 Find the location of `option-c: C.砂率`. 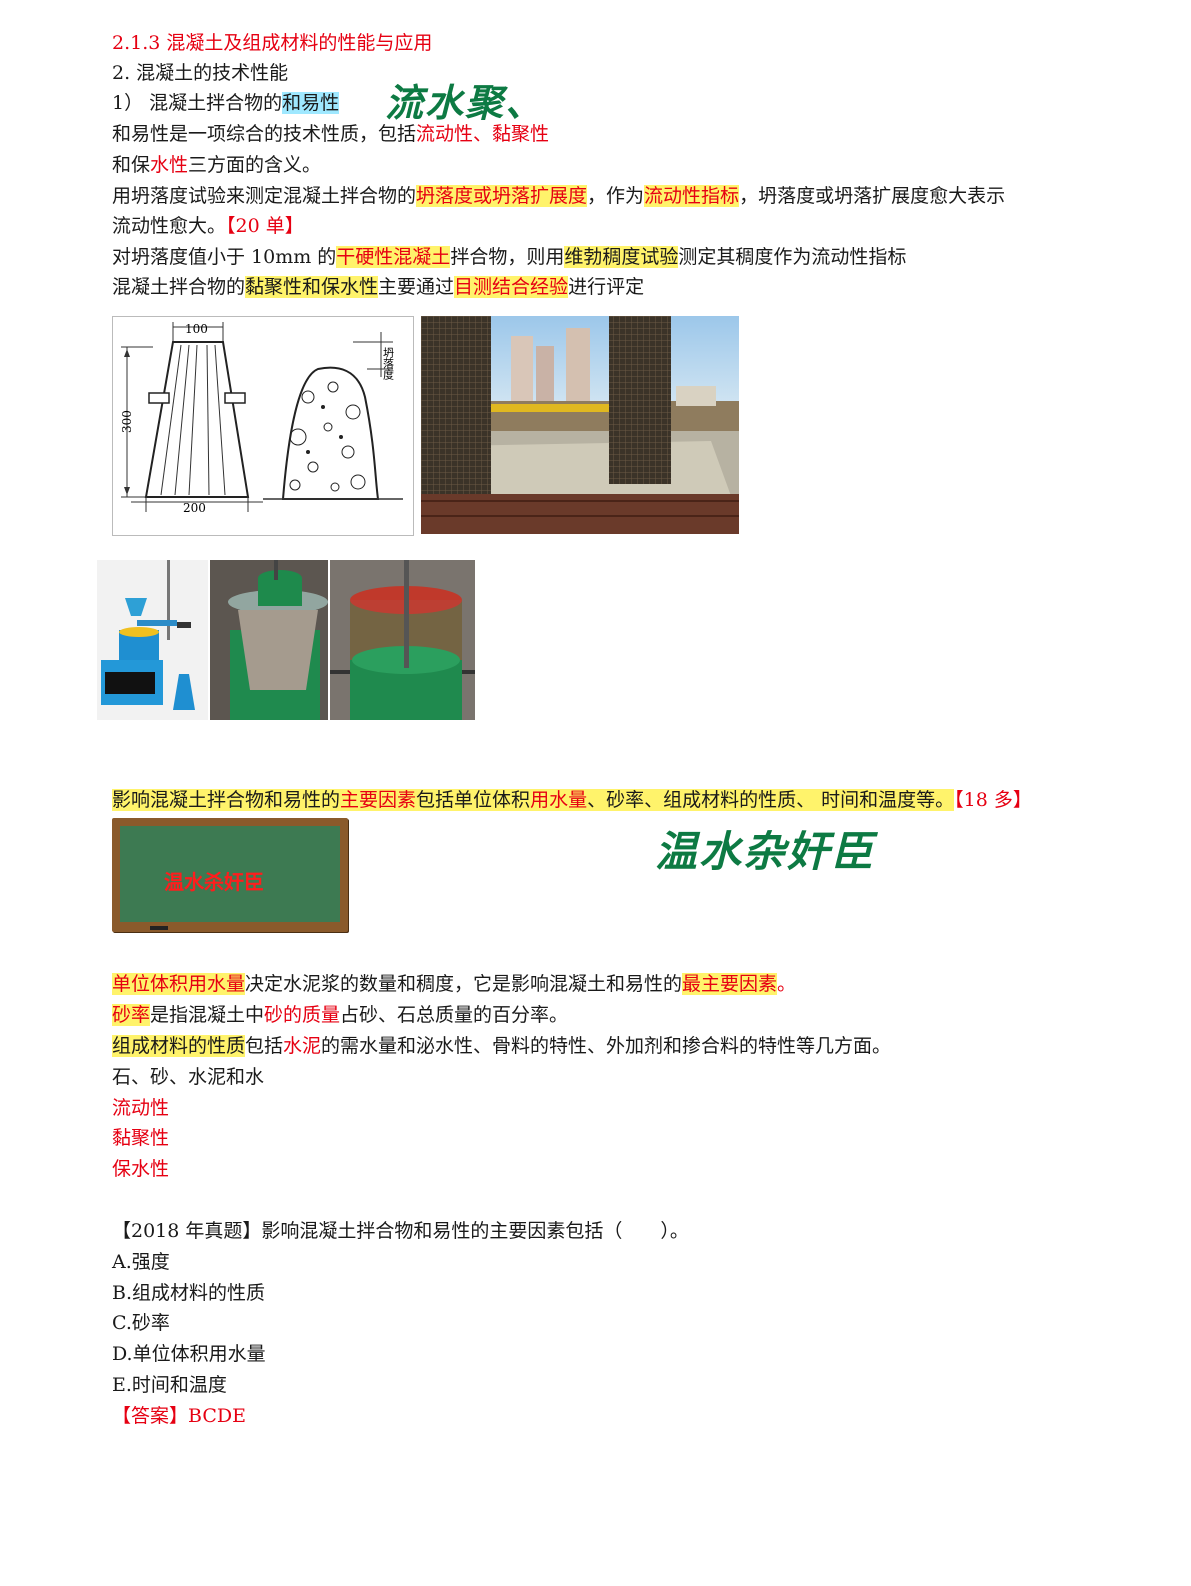

option-c: C.砂率 is located at coordinates (141, 1323).